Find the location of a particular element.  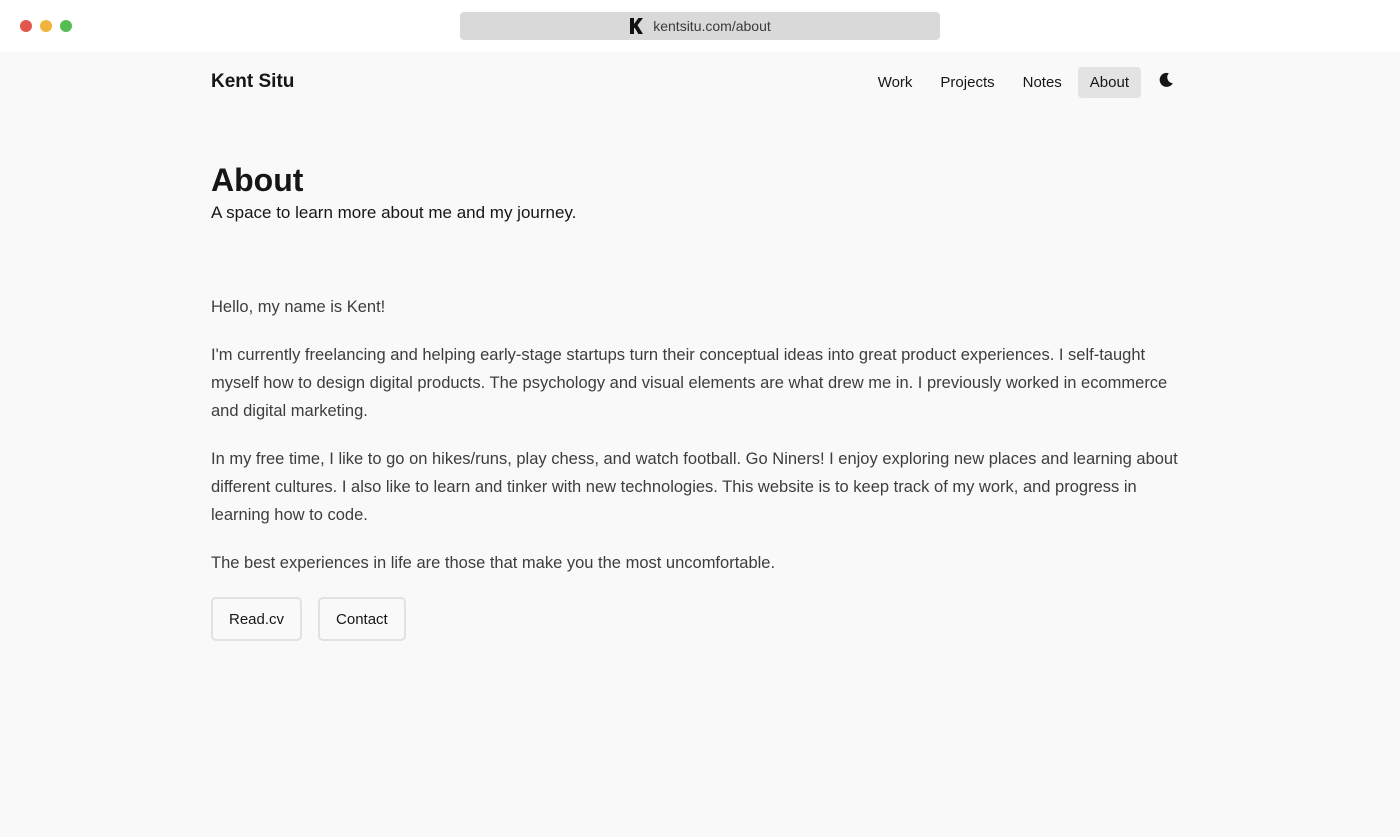

site-name-link: Kent Situ is located at coordinates (252, 82).